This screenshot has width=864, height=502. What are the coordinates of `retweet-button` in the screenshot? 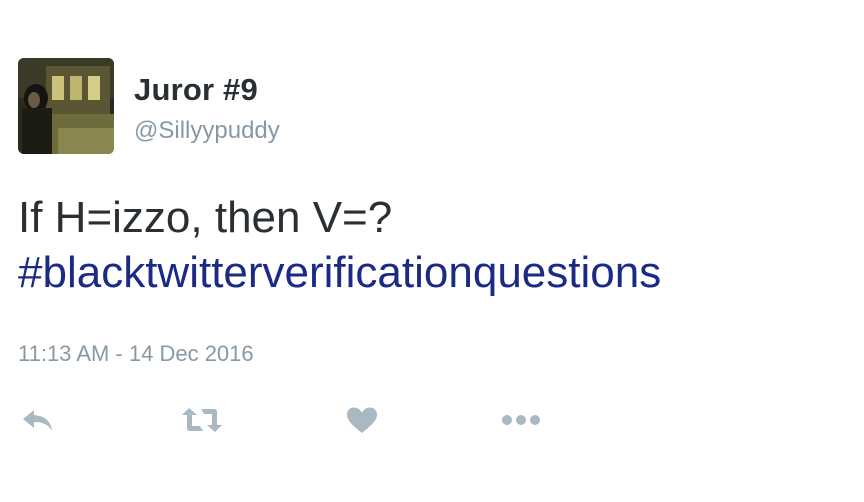 It's located at (202, 420).